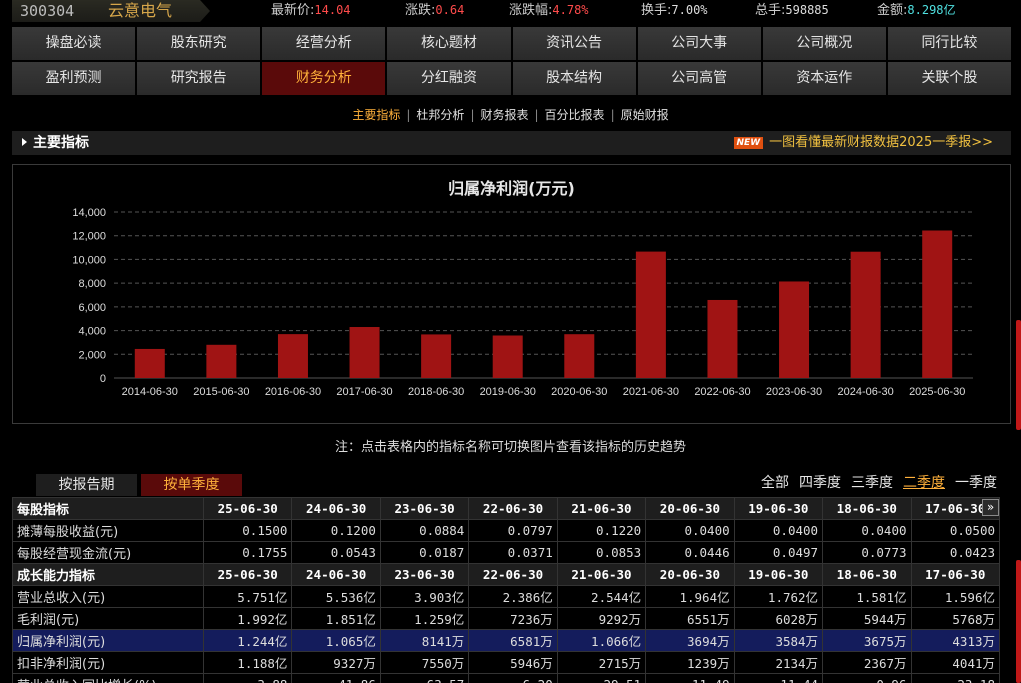 The width and height of the screenshot is (1021, 683). What do you see at coordinates (199, 43) in the screenshot?
I see `nav-item: 股东研究` at bounding box center [199, 43].